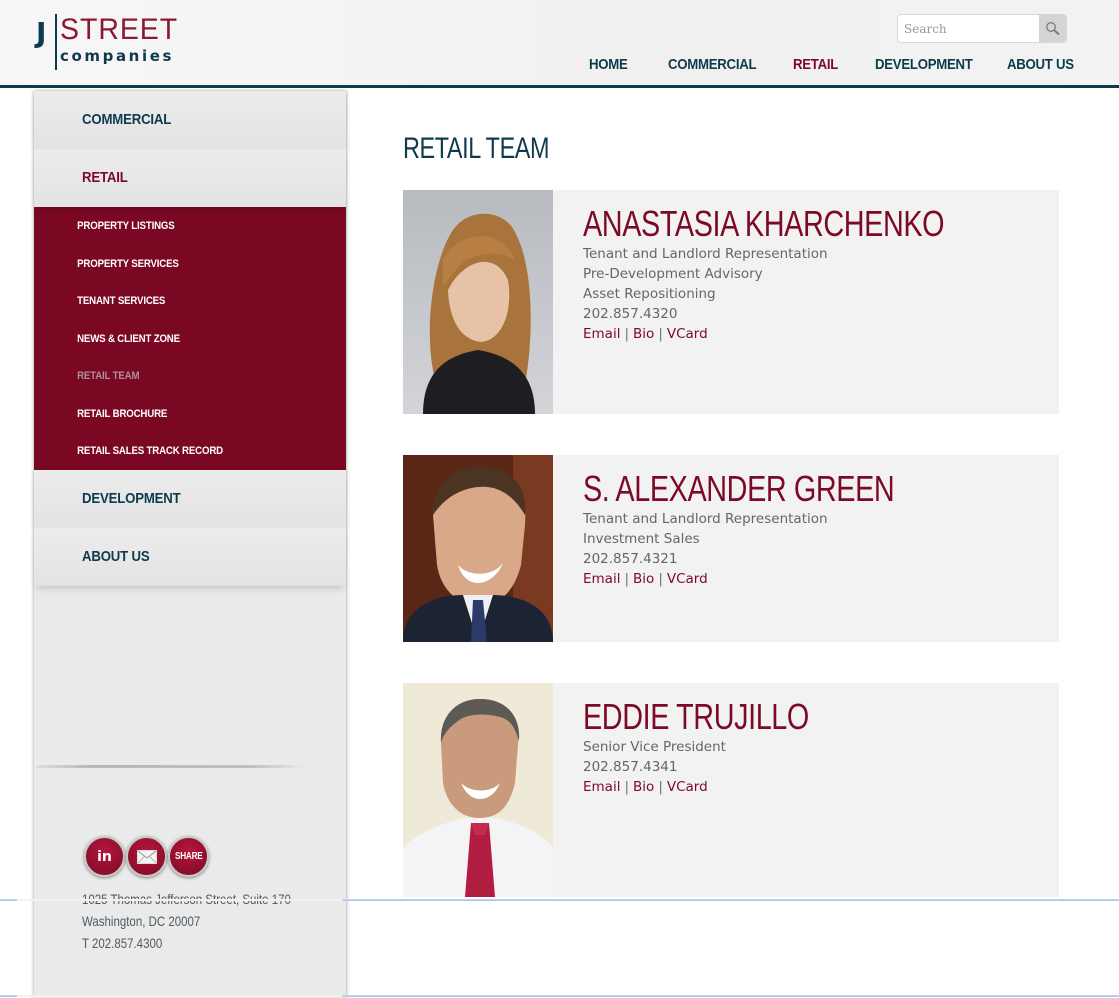 This screenshot has width=1119, height=998. I want to click on submenu-retail-team: RETAIL TEAM, so click(171, 389).